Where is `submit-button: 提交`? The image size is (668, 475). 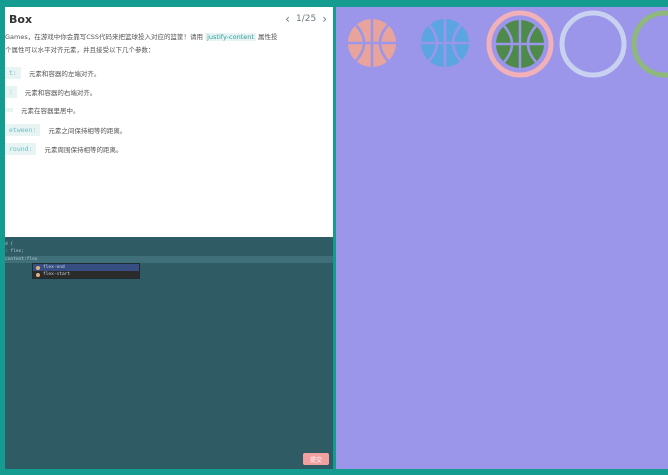 submit-button: 提交 is located at coordinates (316, 459).